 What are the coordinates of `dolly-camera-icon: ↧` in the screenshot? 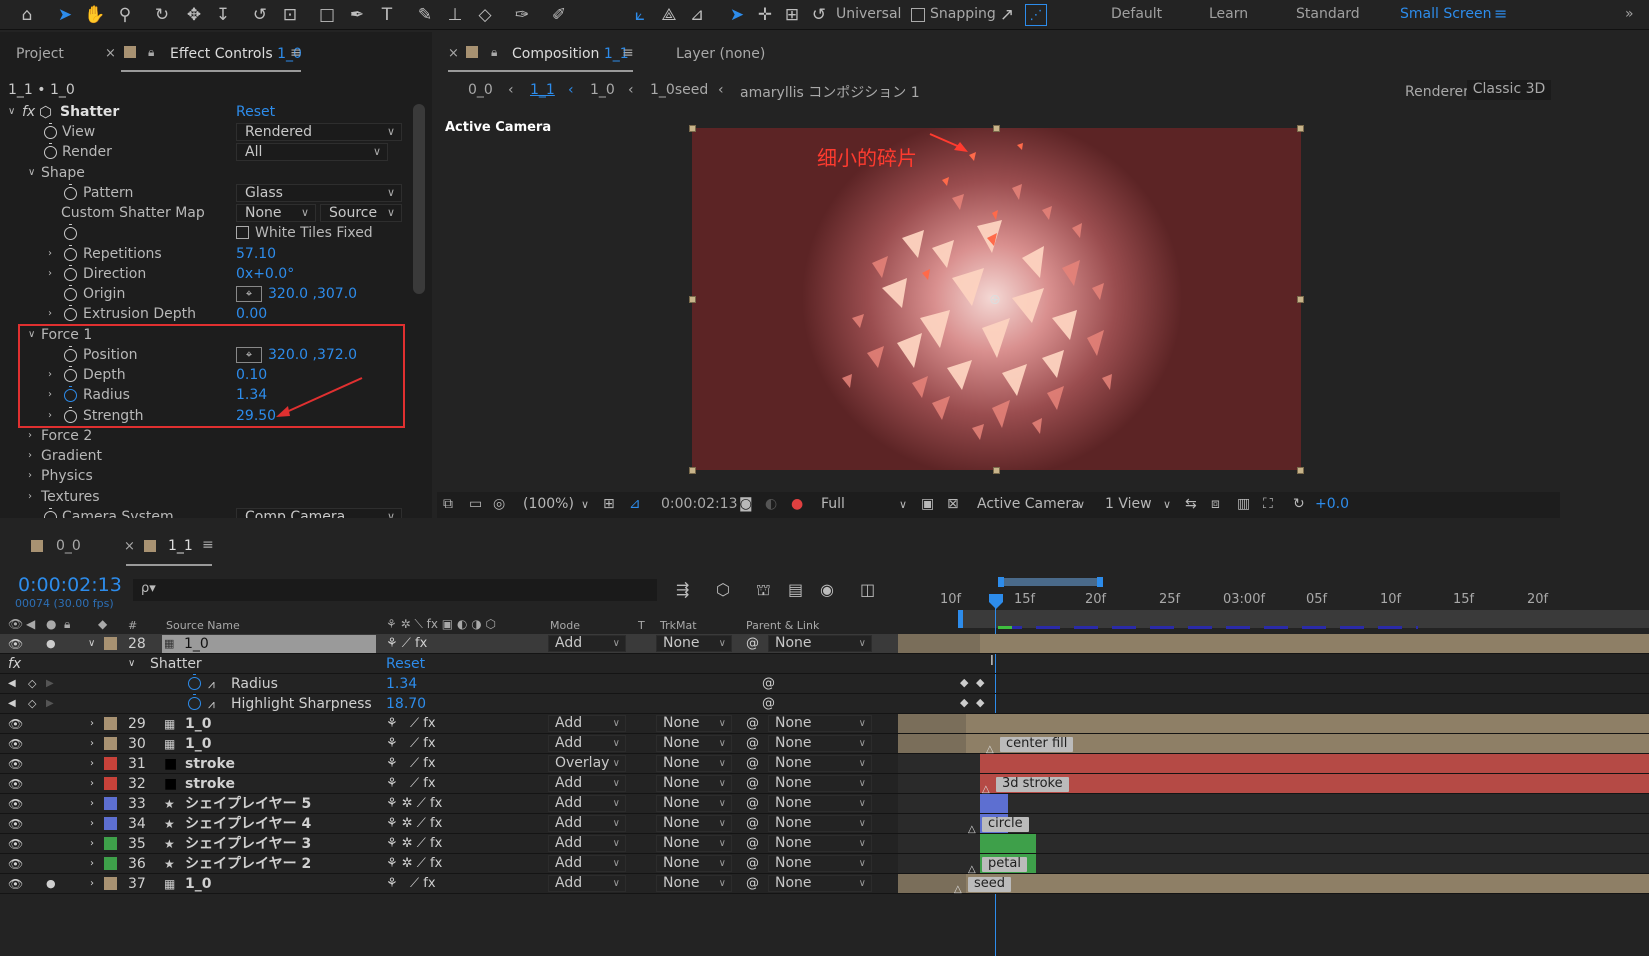 It's located at (223, 15).